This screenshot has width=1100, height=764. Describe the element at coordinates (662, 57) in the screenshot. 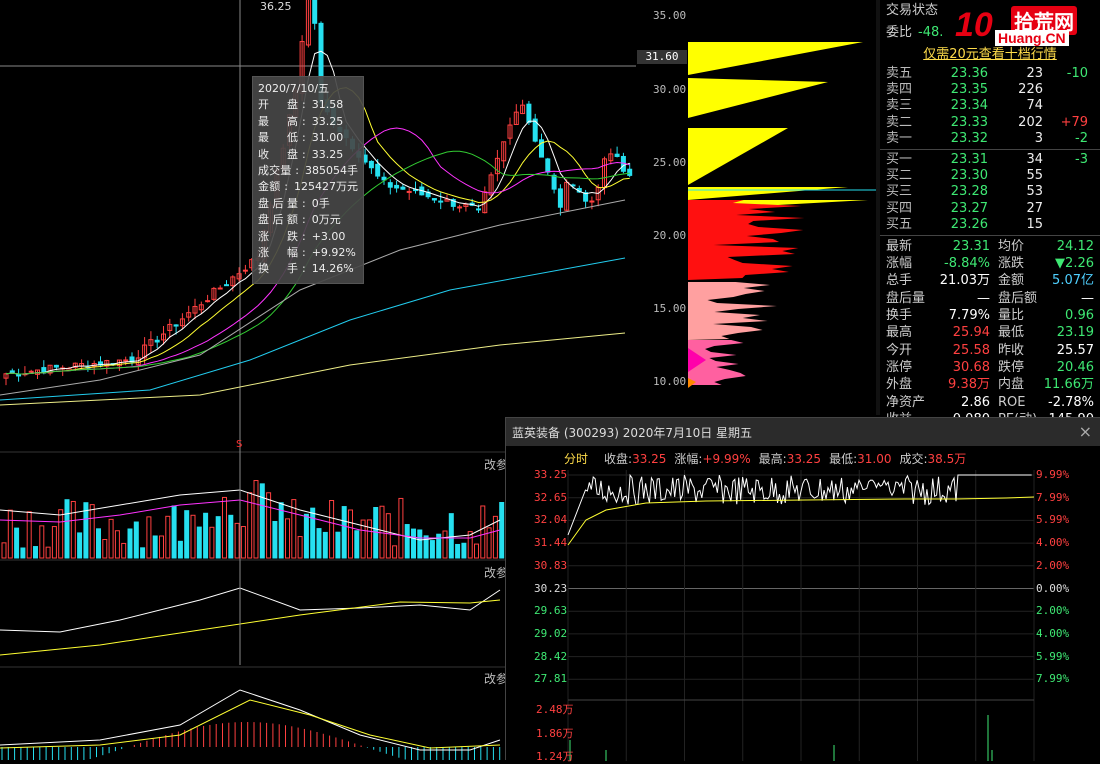

I see `crosshair-price-tag: 31.60` at that location.